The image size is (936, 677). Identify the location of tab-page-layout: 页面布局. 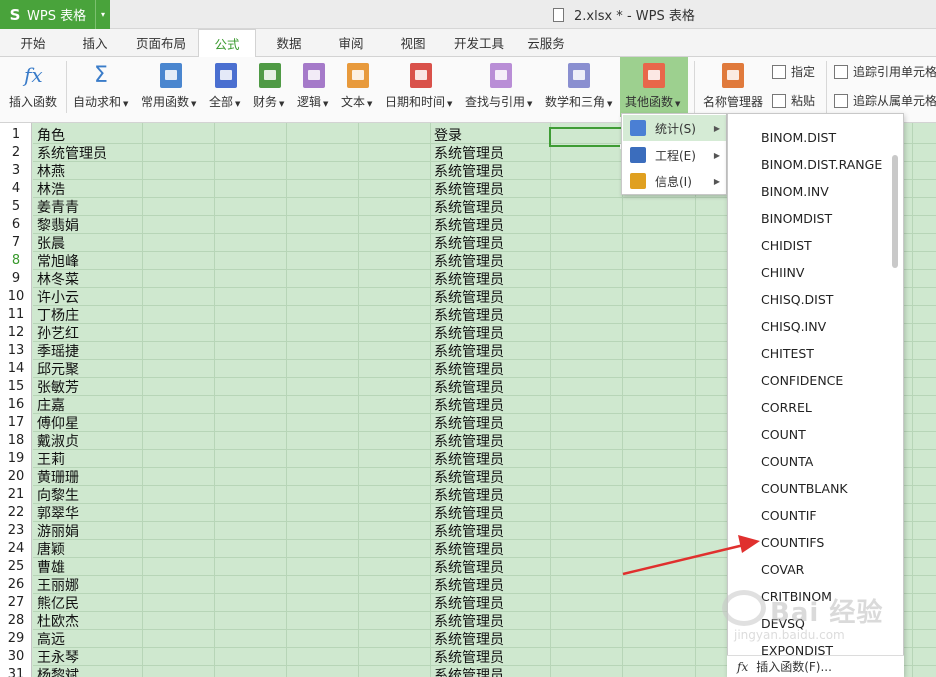
(161, 43).